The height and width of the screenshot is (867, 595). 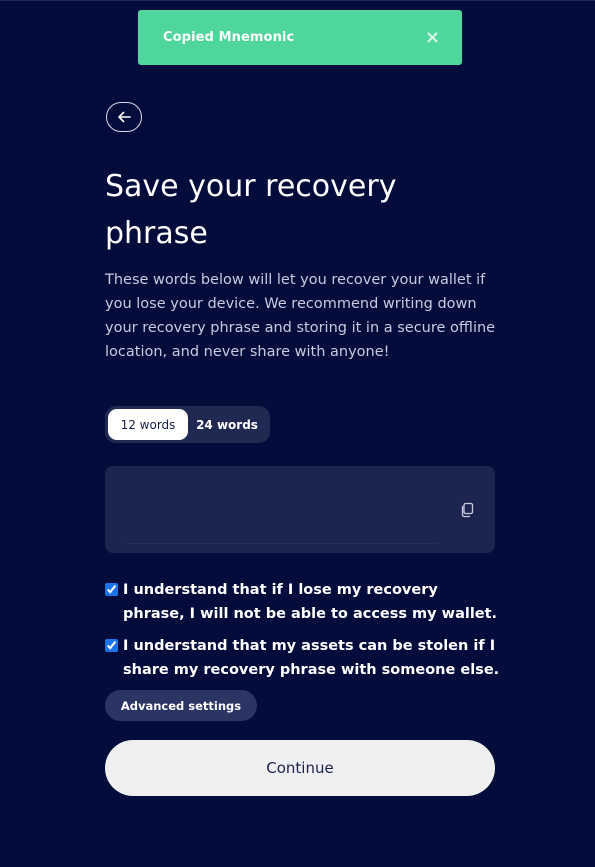 I want to click on advanced-settings-button: Advanced settings, so click(x=181, y=705).